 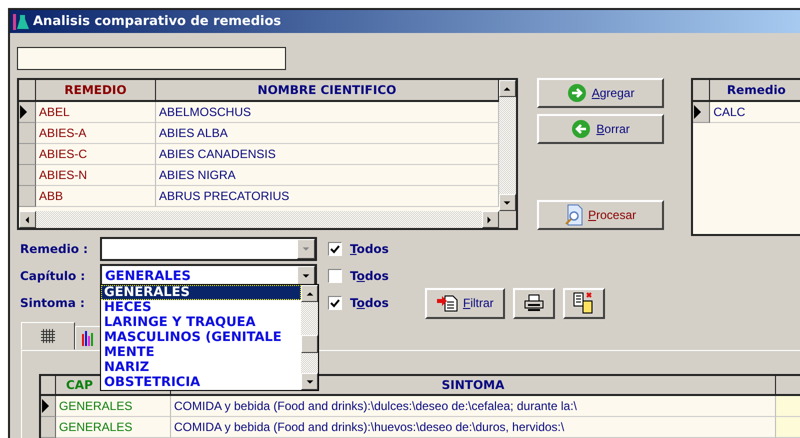 I want to click on table-cell: ABELMOSCHUS, so click(x=327, y=112).